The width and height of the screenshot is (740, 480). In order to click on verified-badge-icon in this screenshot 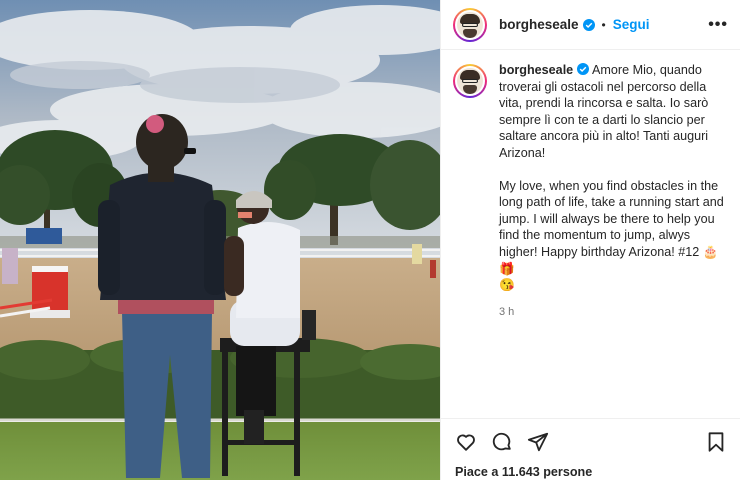, I will do `click(588, 24)`.